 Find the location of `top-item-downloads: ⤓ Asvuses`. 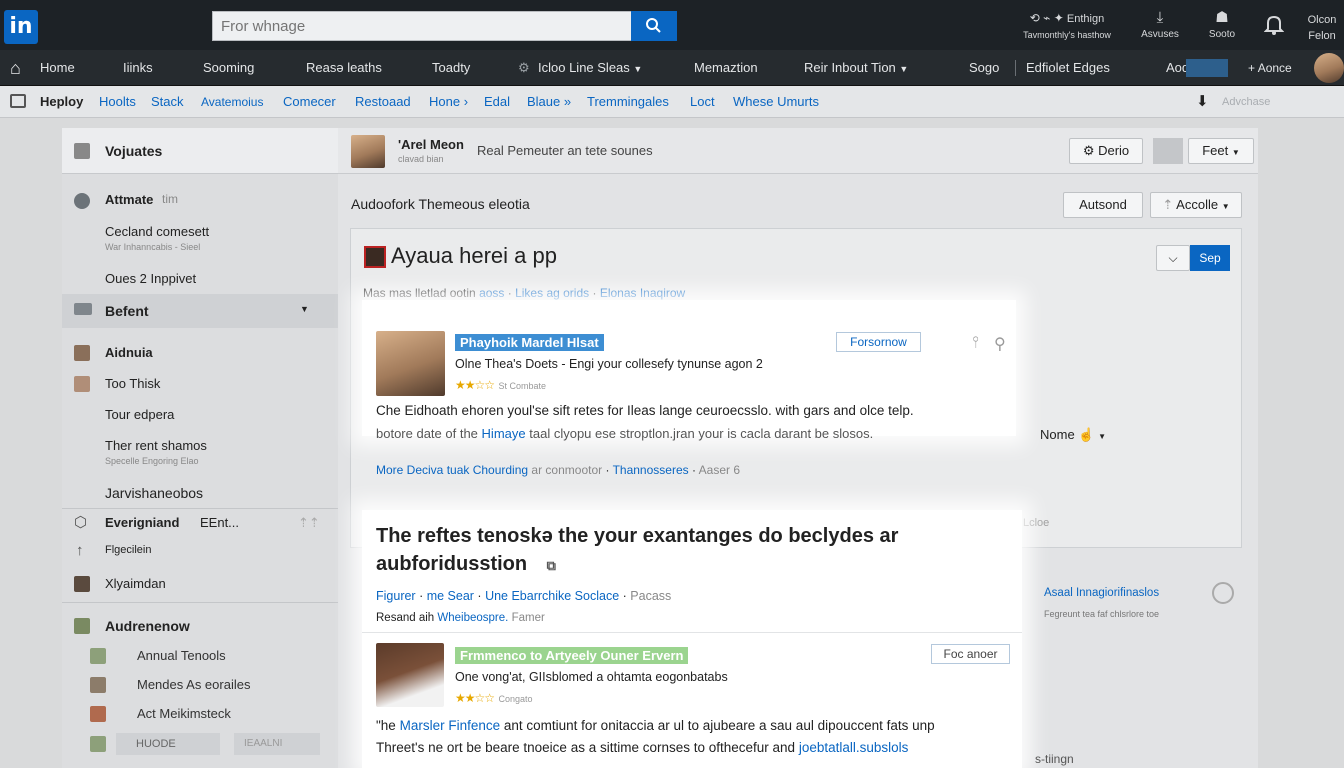

top-item-downloads: ⤓ Asvuses is located at coordinates (1160, 26).